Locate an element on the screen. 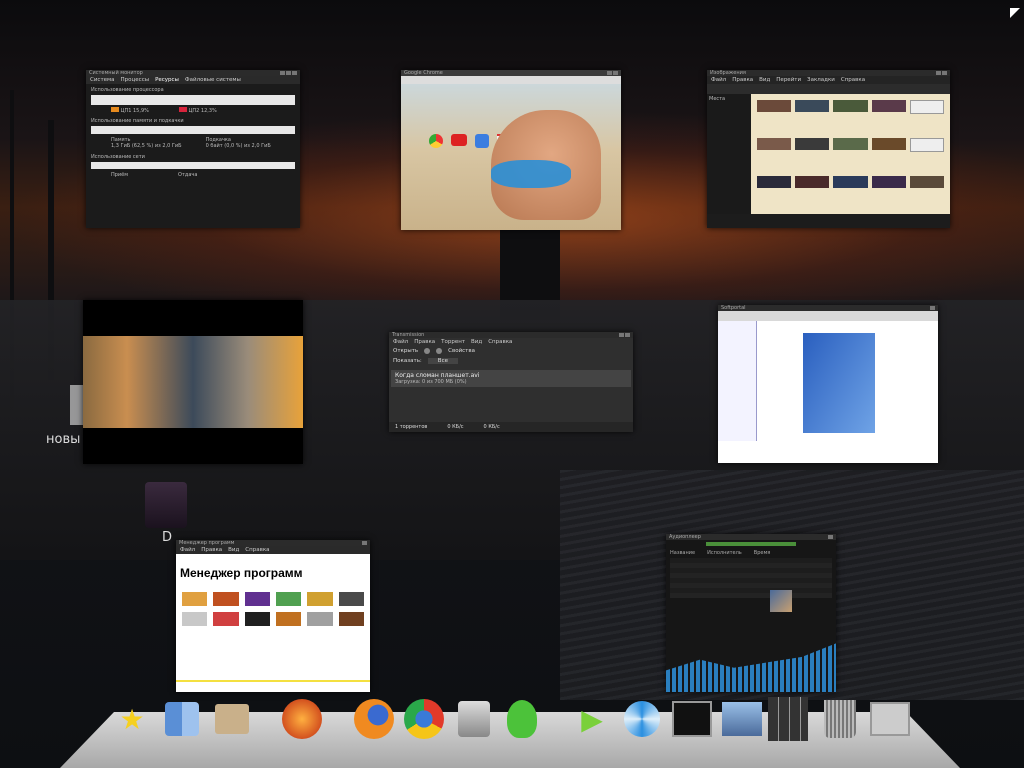 Image resolution: width=1024 pixels, height=768 pixels. firefox-icon is located at coordinates (374, 719).